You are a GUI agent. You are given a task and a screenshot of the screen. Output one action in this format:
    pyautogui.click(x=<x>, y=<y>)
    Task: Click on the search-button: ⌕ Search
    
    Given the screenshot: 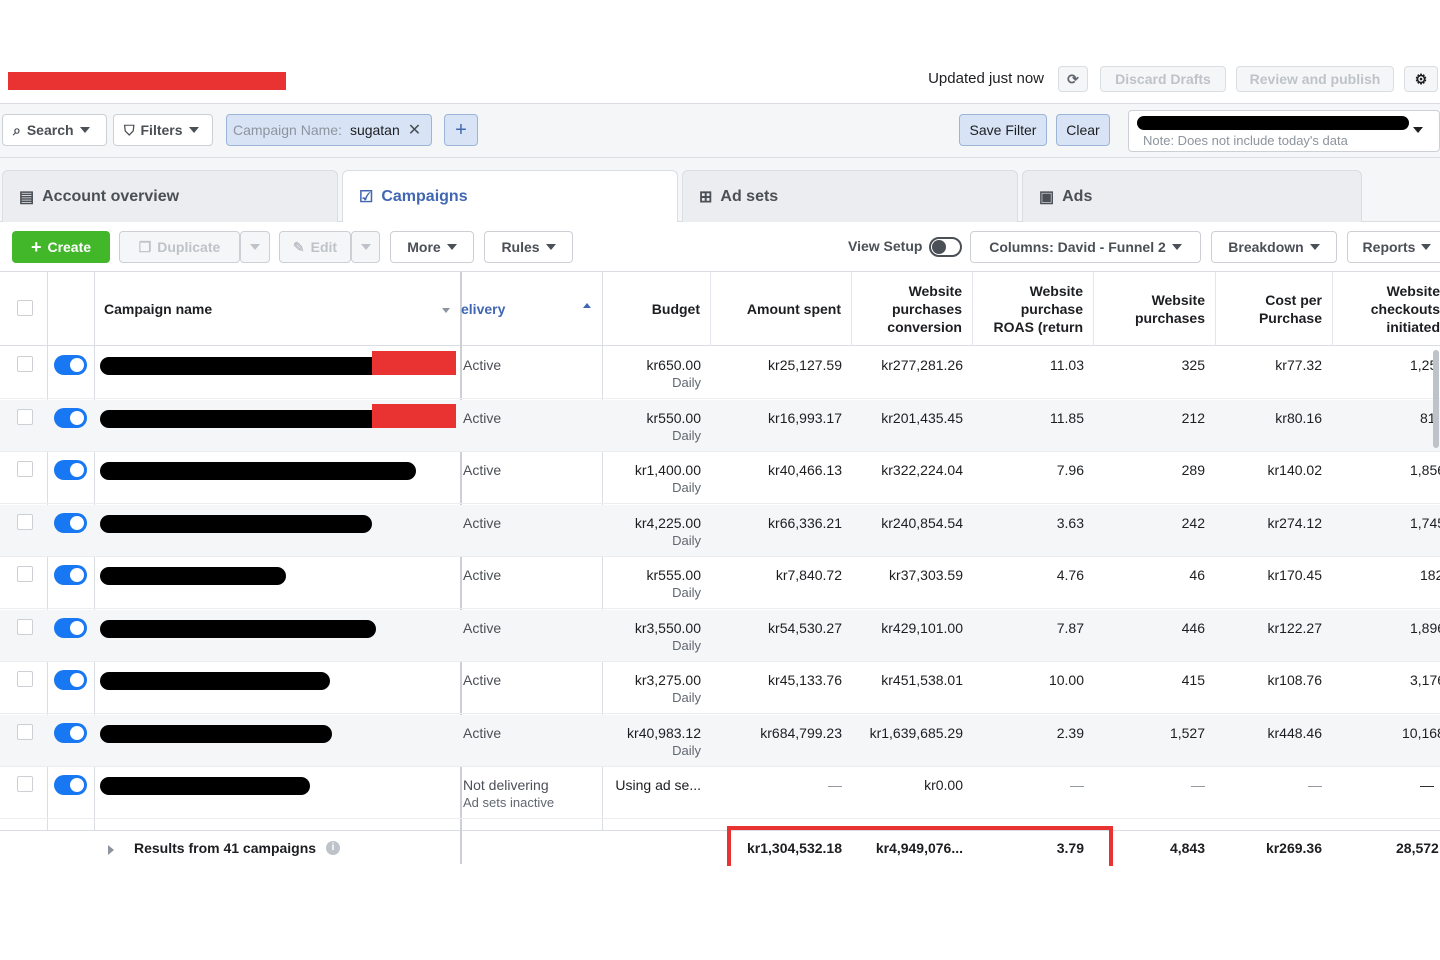 What is the action you would take?
    pyautogui.click(x=54, y=130)
    